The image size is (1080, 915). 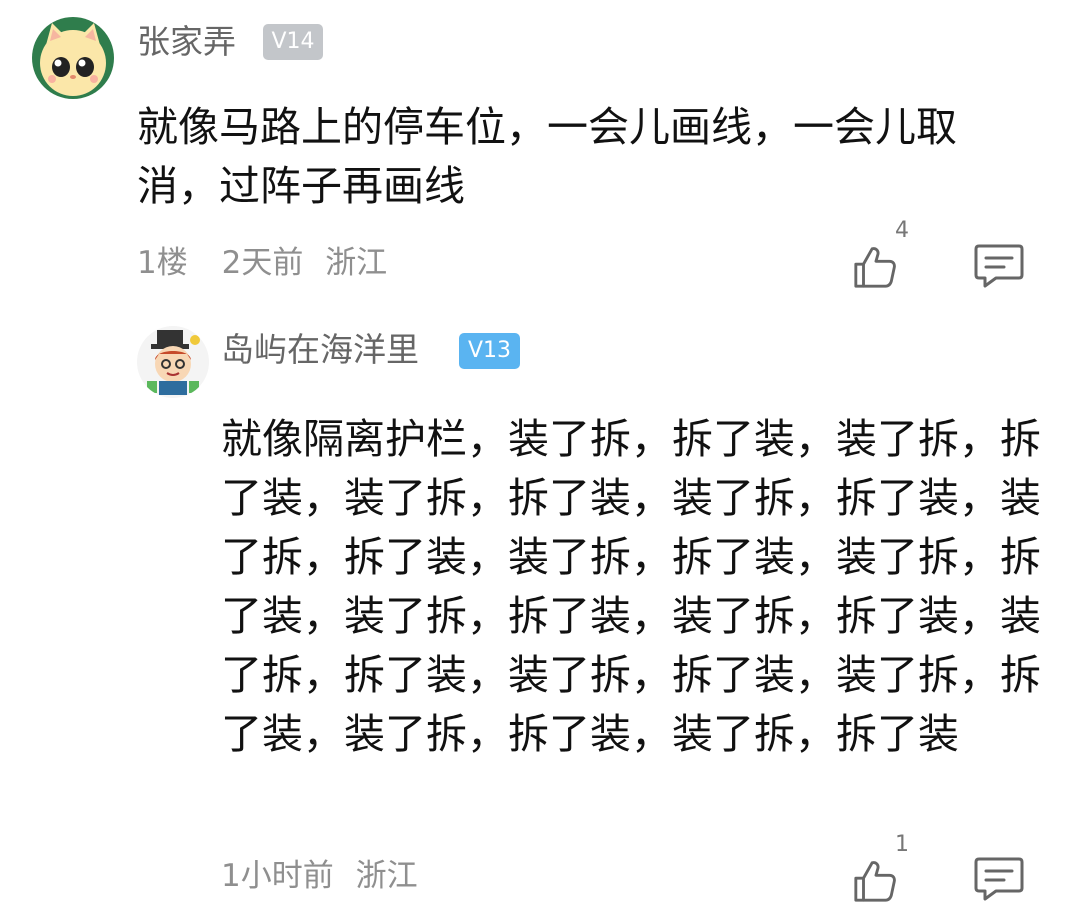 I want to click on floor-number: 1楼, so click(x=162, y=263).